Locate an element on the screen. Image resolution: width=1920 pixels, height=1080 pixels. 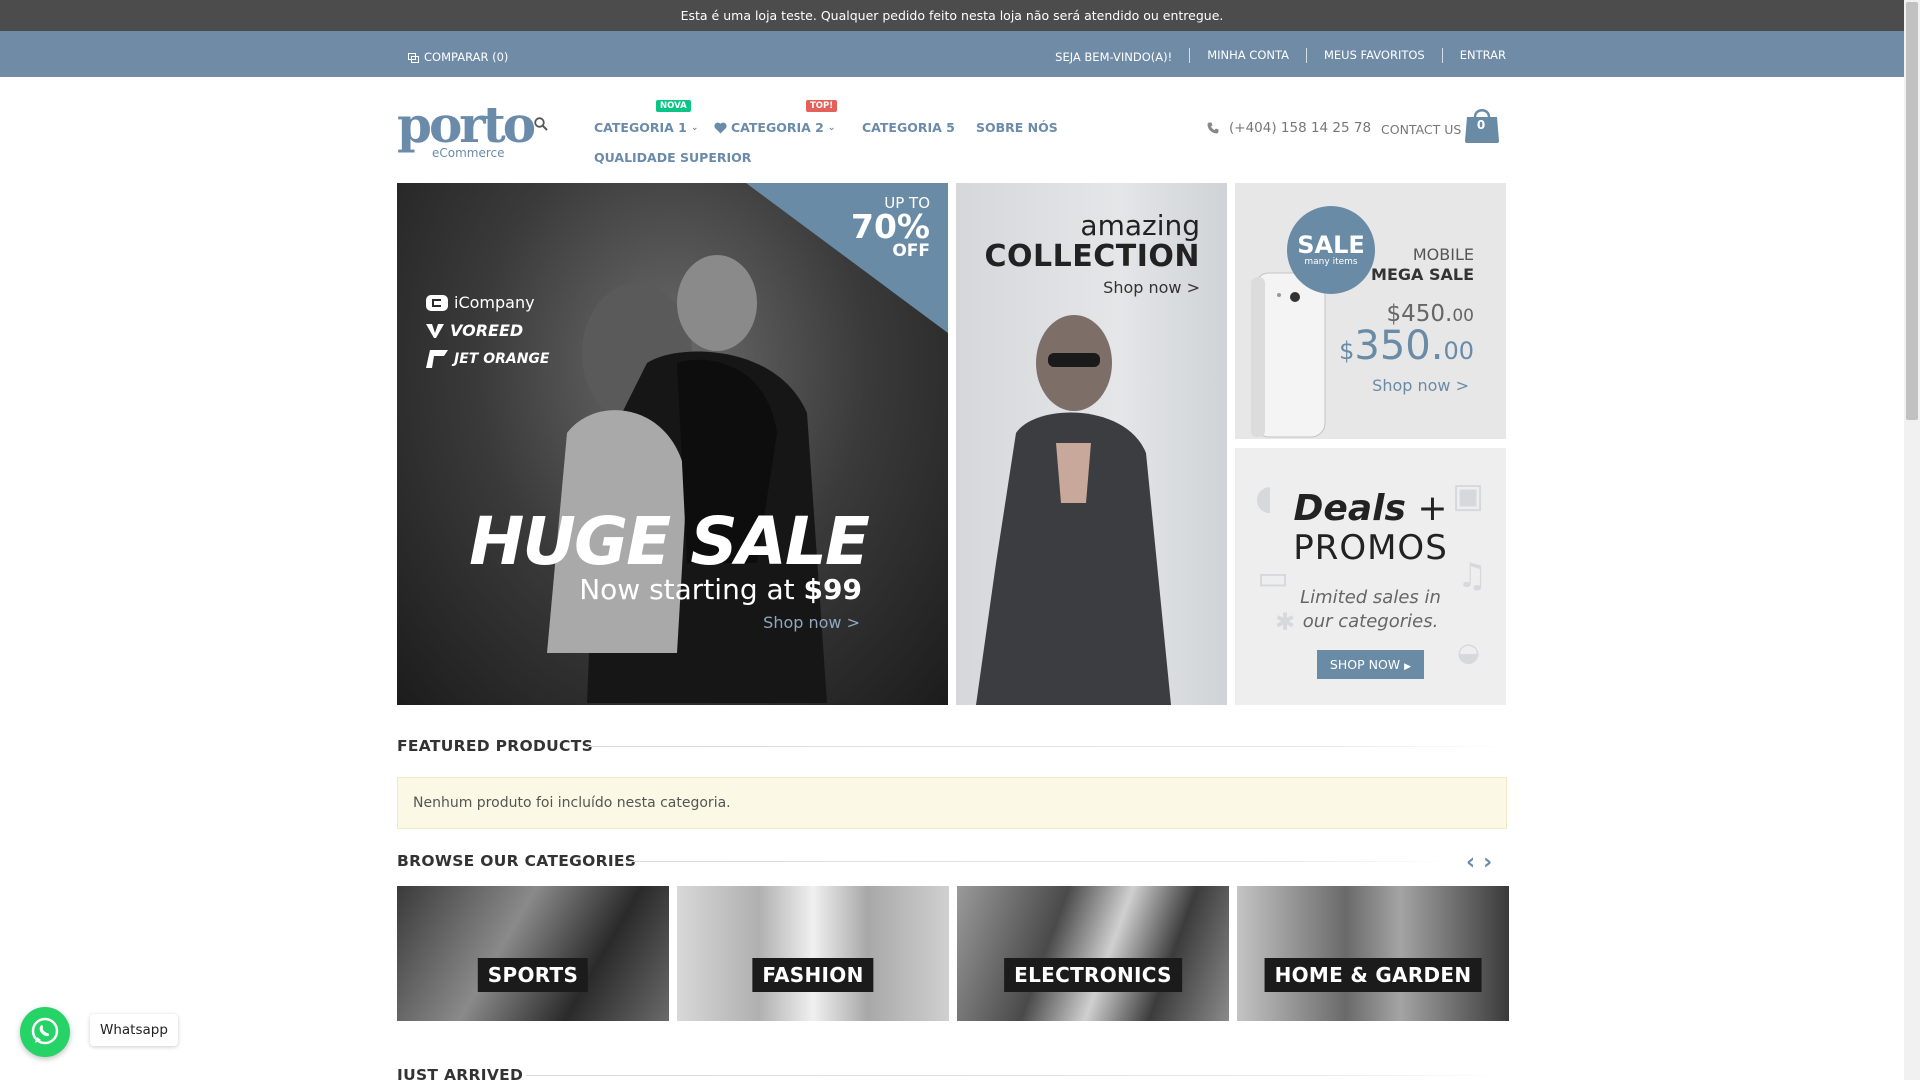
amazing-text: amazing is located at coordinates (1140, 225).